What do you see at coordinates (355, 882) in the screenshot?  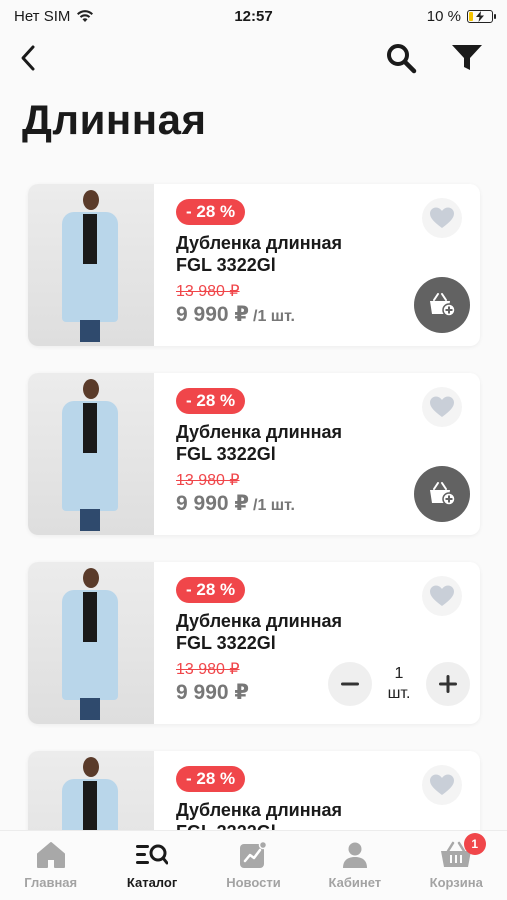 I see `tab-label: Кабинет` at bounding box center [355, 882].